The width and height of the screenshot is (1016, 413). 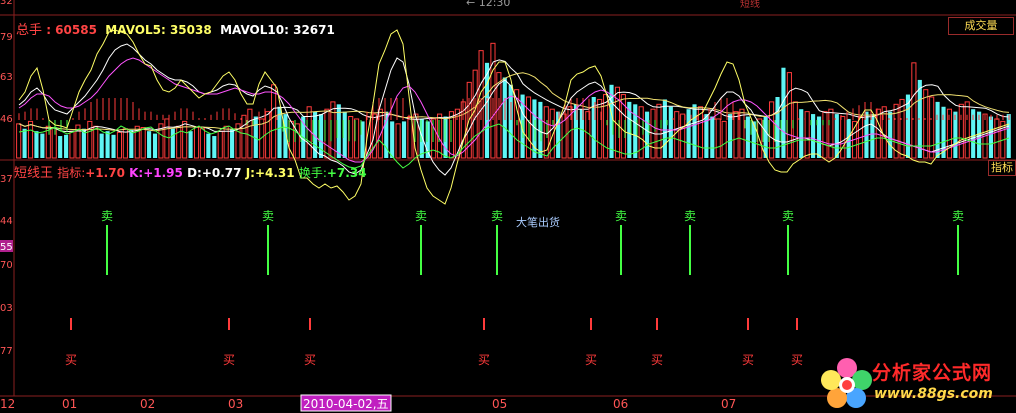 I want to click on volume-y-tick: 79, so click(x=6, y=37).